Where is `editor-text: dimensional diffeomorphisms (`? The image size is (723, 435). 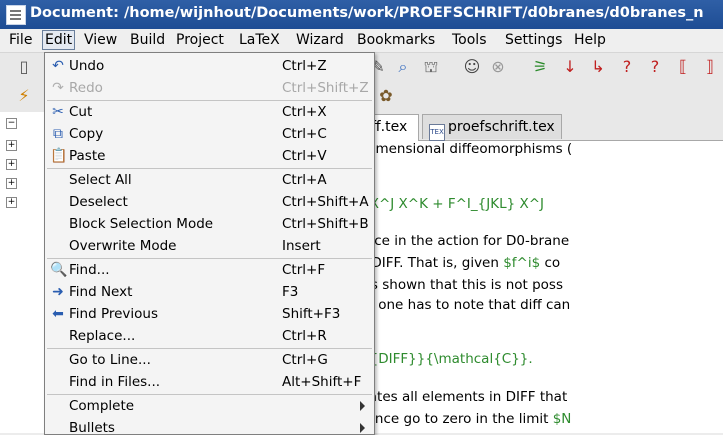 editor-text: dimensional diffeomorphisms ( is located at coordinates (465, 149).